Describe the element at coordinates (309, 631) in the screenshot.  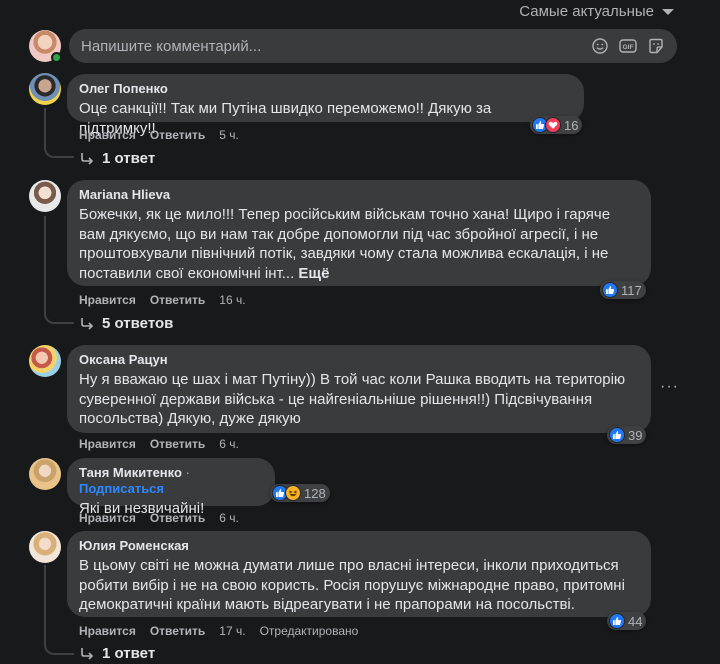
I see `edited-label: Отредактировано` at that location.